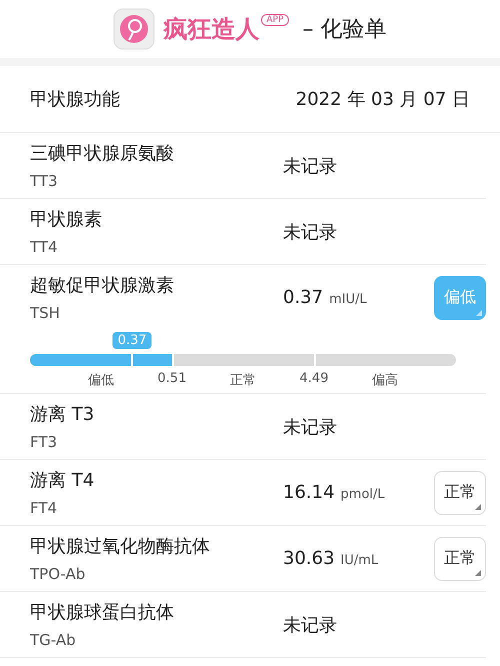  Describe the element at coordinates (132, 340) in the screenshot. I see `marker-bubble: 0.37` at that location.